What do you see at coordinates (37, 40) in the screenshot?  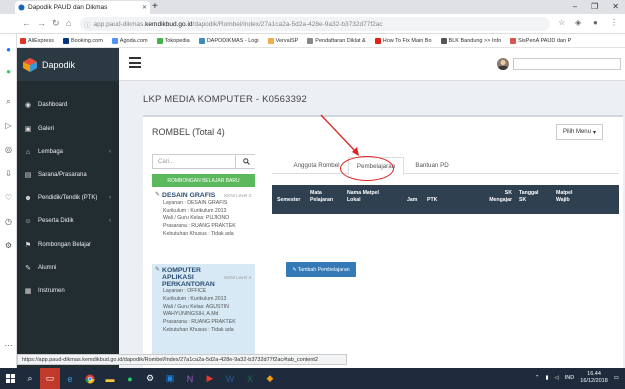 I see `bookmark-item: AliExpress` at bounding box center [37, 40].